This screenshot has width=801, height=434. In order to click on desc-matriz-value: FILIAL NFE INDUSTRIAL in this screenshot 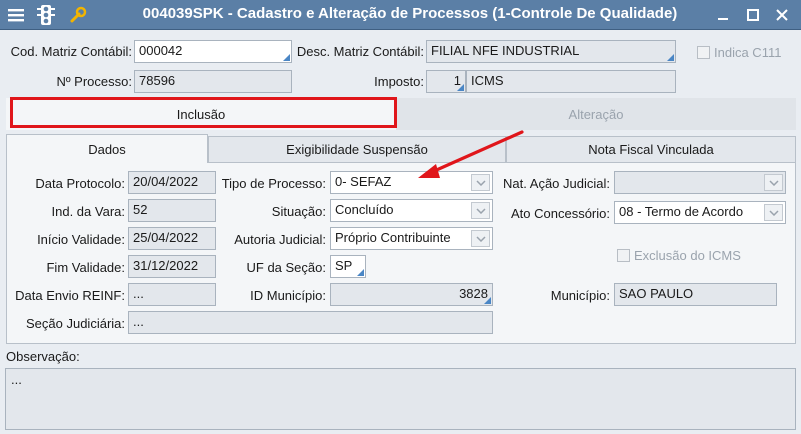, I will do `click(505, 50)`.